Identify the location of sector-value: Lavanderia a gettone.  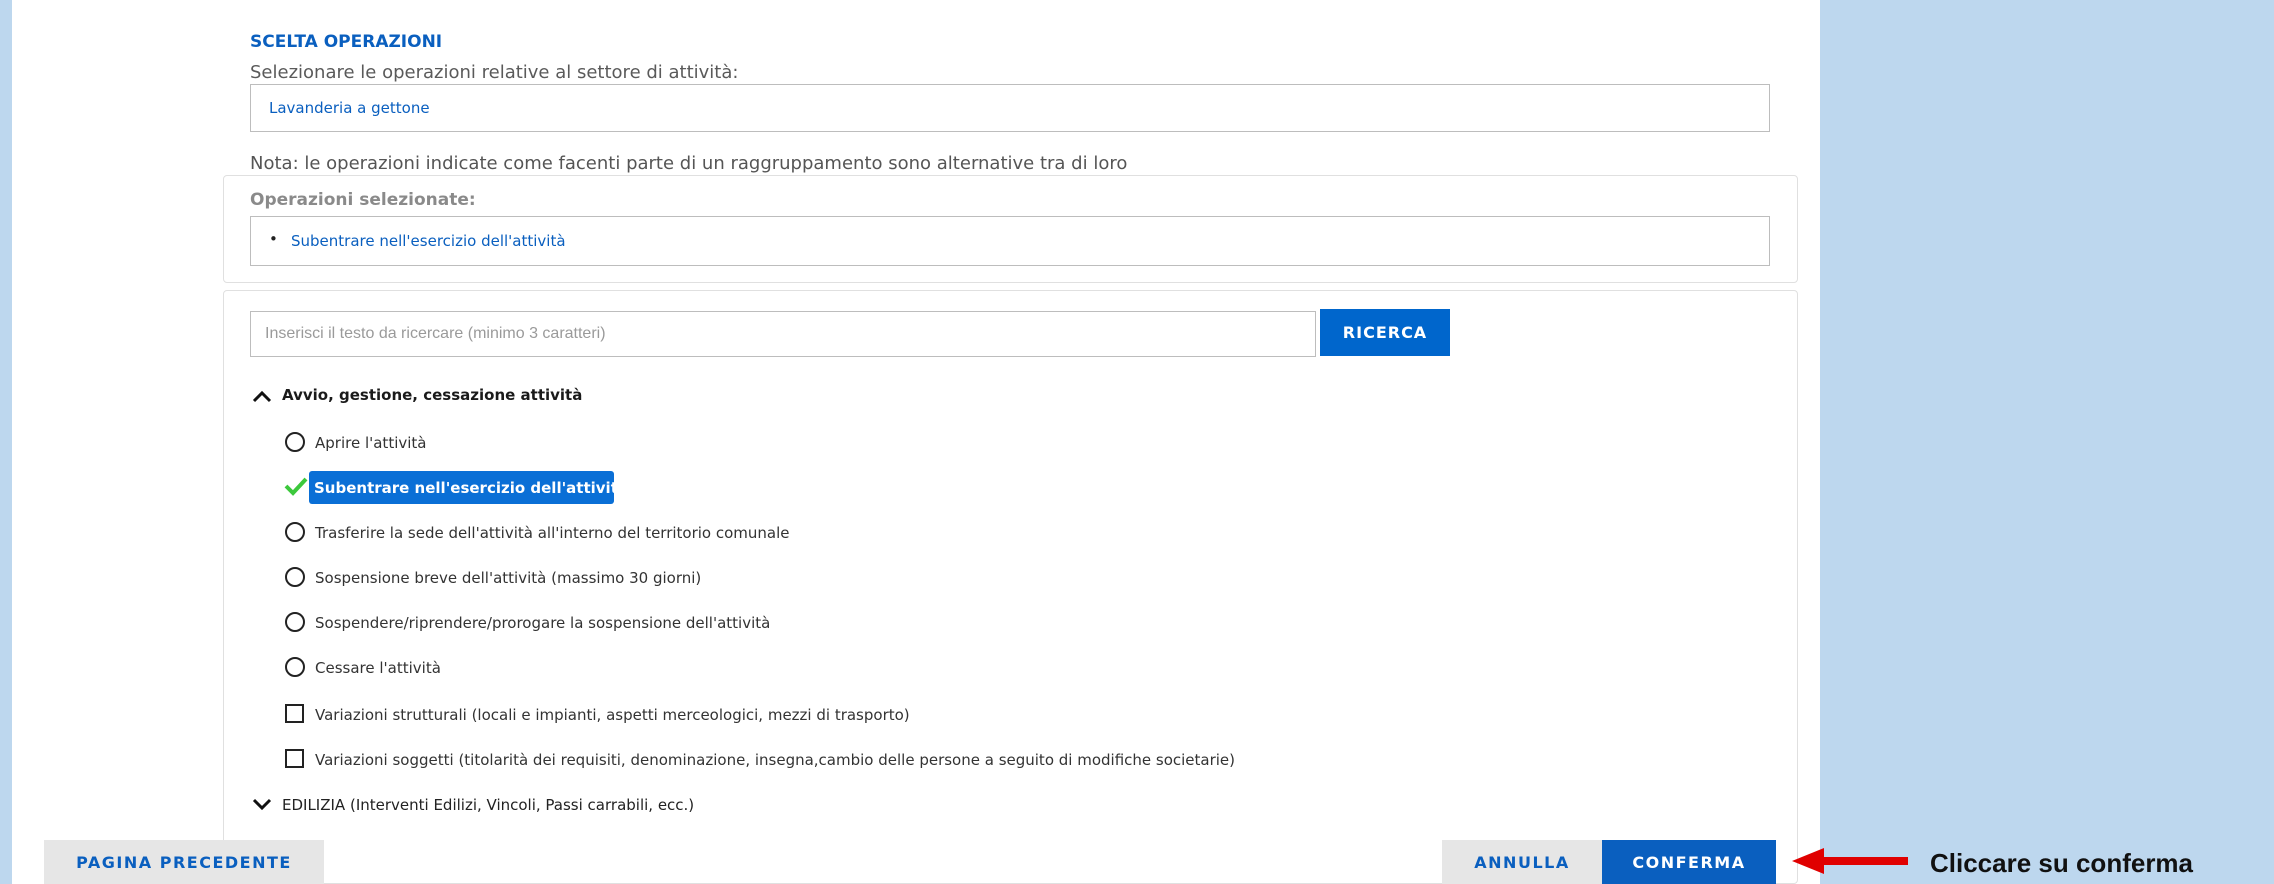
(349, 108).